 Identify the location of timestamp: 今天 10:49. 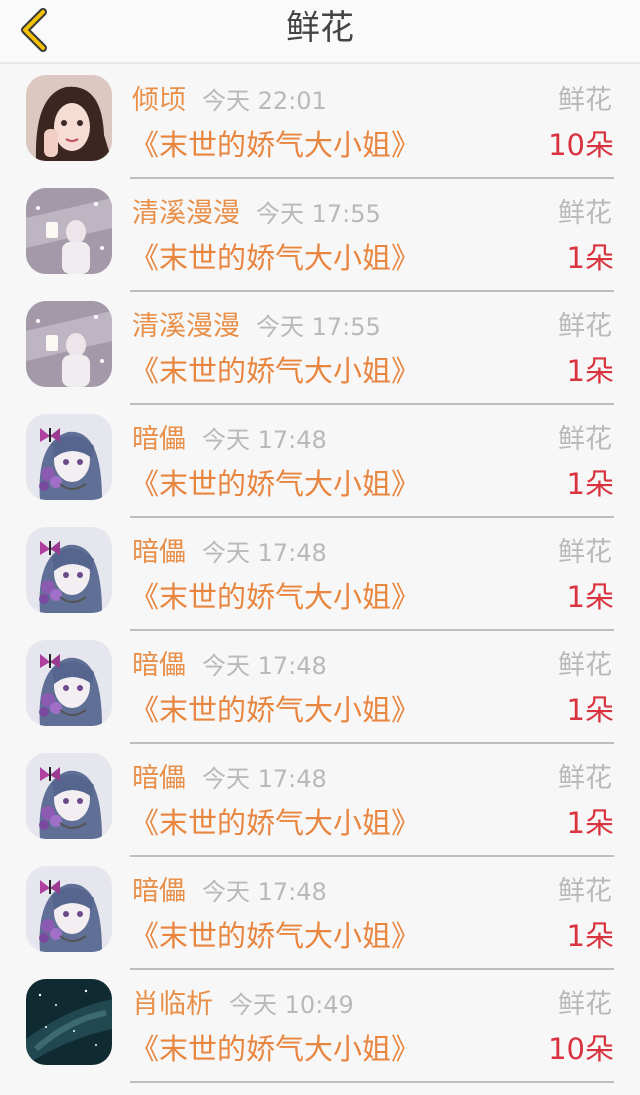
(291, 1005).